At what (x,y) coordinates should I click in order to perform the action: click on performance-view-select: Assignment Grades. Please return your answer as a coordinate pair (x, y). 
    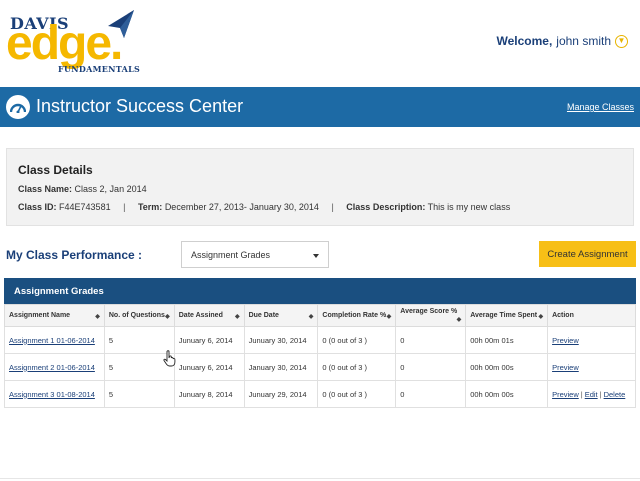
    Looking at the image, I should click on (255, 254).